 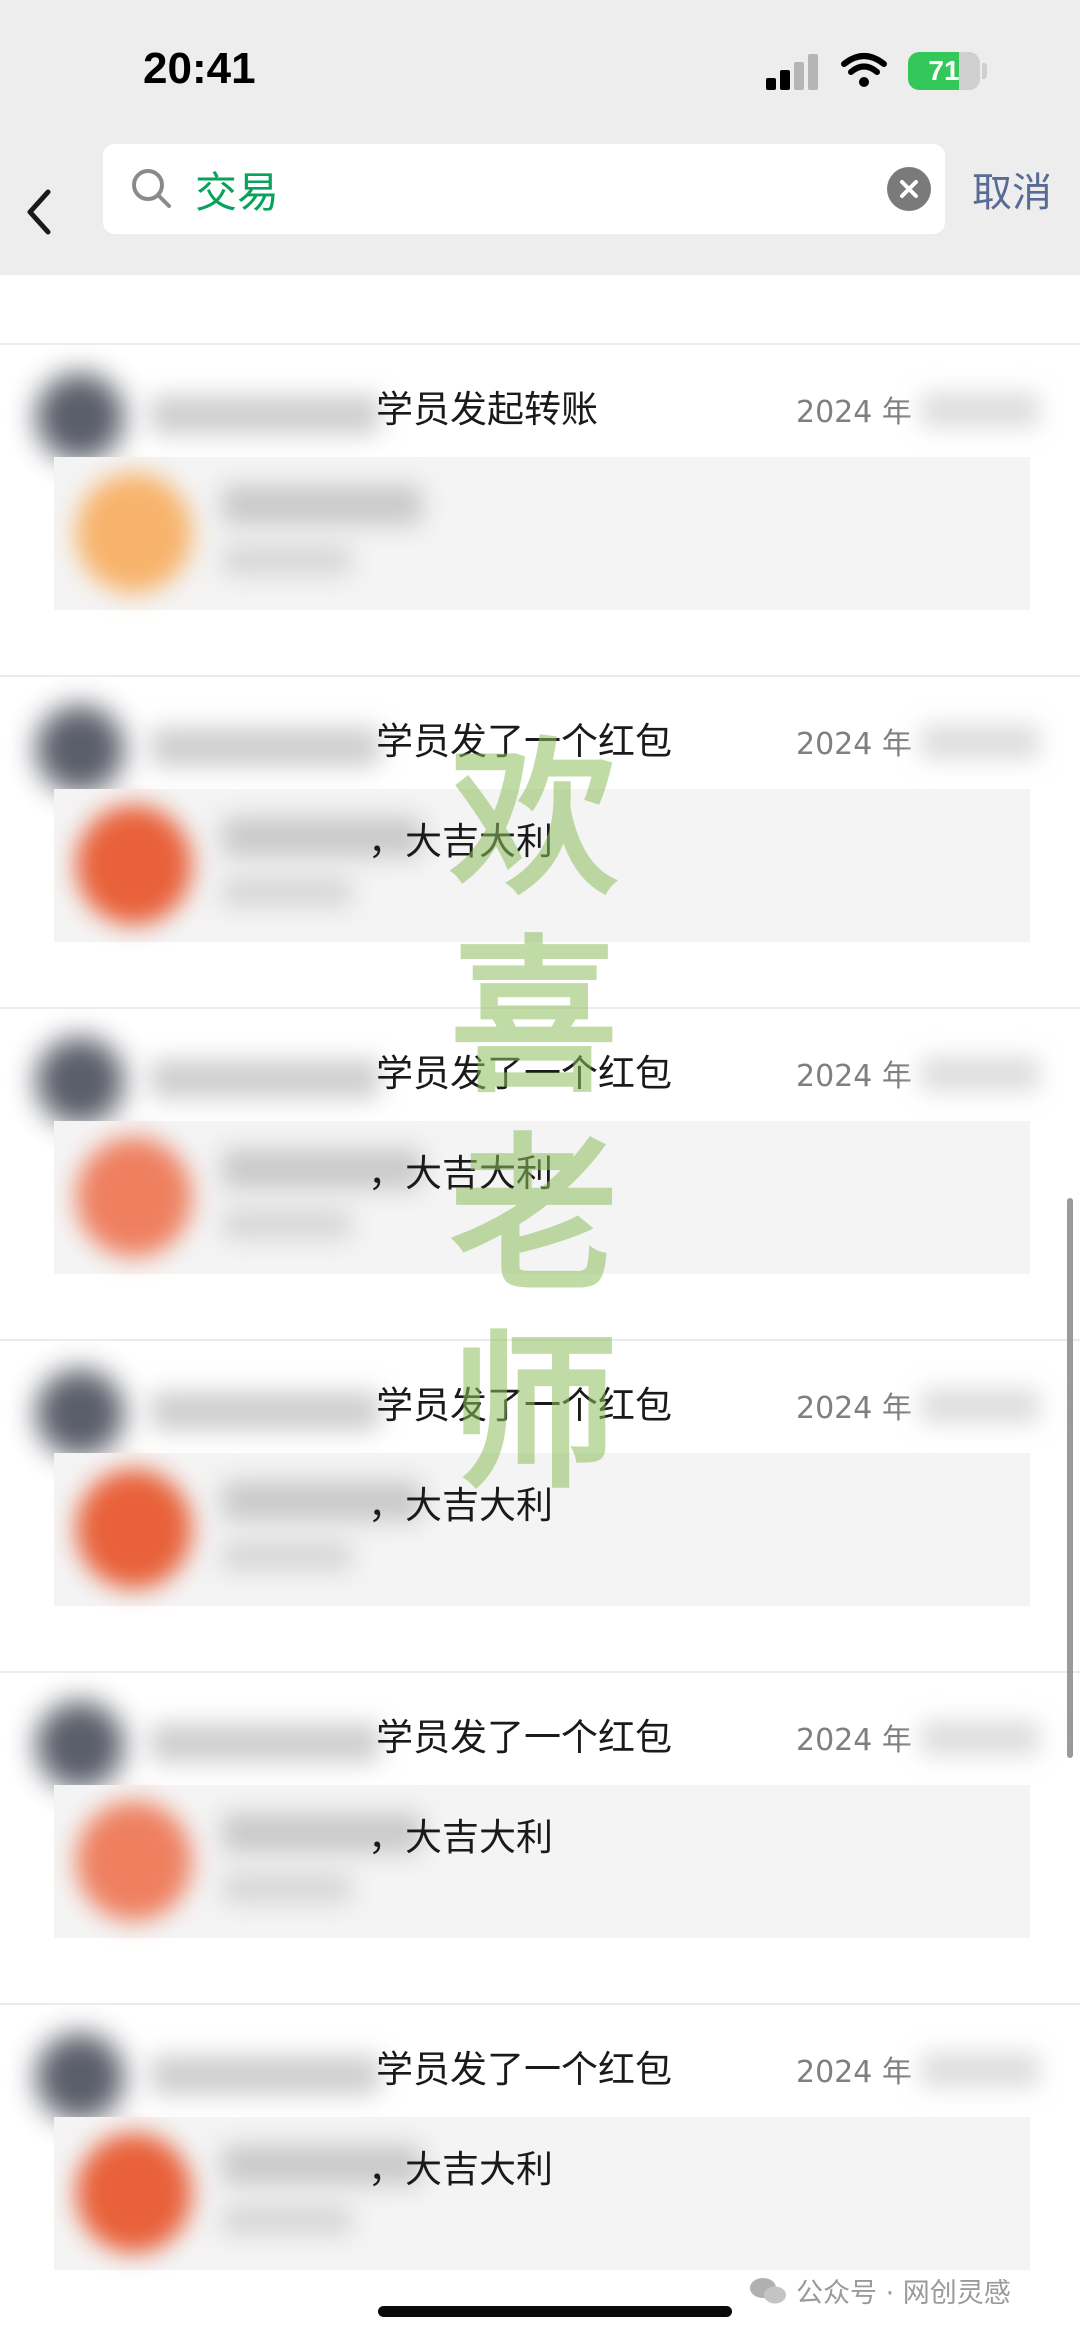 I want to click on footer-label: 公众号 · 网创灵感, so click(x=903, y=2293).